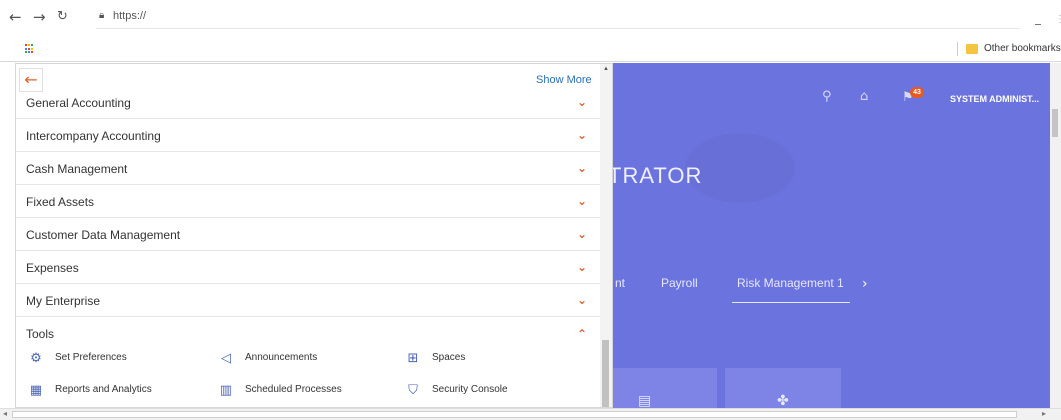 This screenshot has height=420, width=1061. Describe the element at coordinates (1055, 235) in the screenshot. I see `vertical-scrollbar` at that location.